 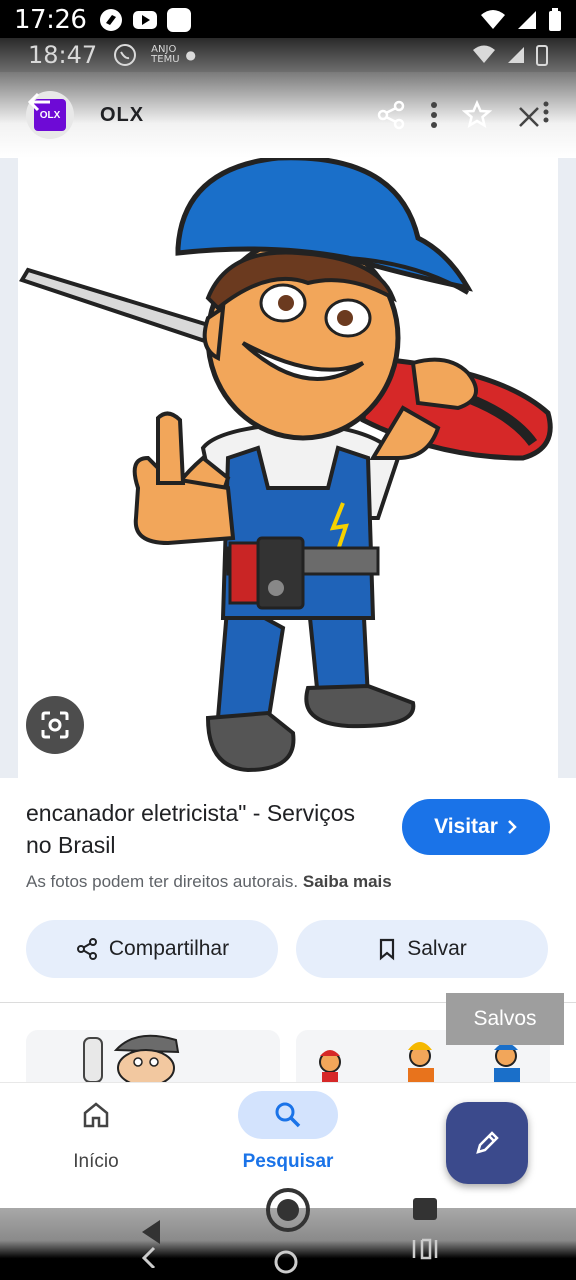 I want to click on visit-button: Visitar, so click(x=476, y=827).